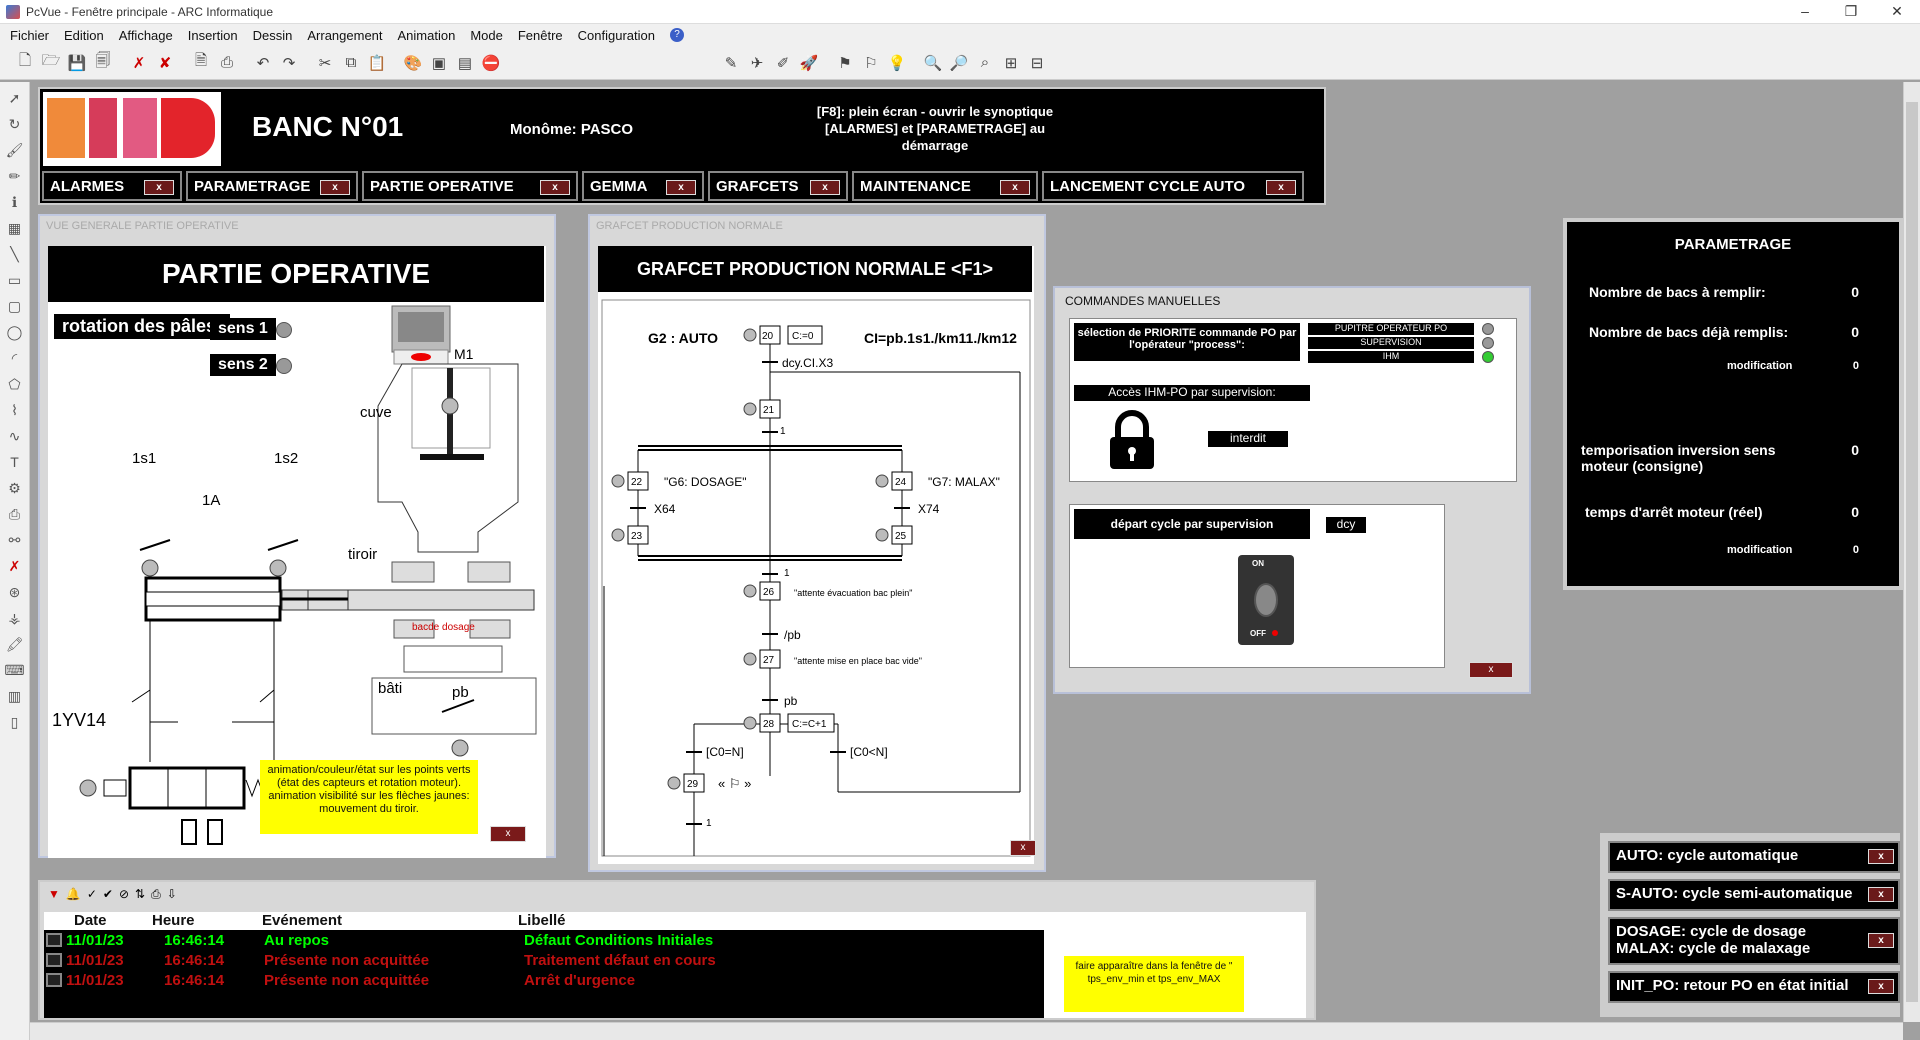  Describe the element at coordinates (1391, 343) in the screenshot. I see `option-supervision: SUPERVISION` at that location.